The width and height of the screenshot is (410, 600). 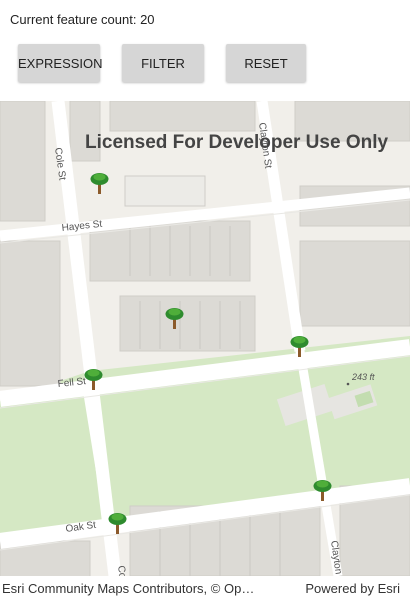 I want to click on reset-button: RESET, so click(x=266, y=63).